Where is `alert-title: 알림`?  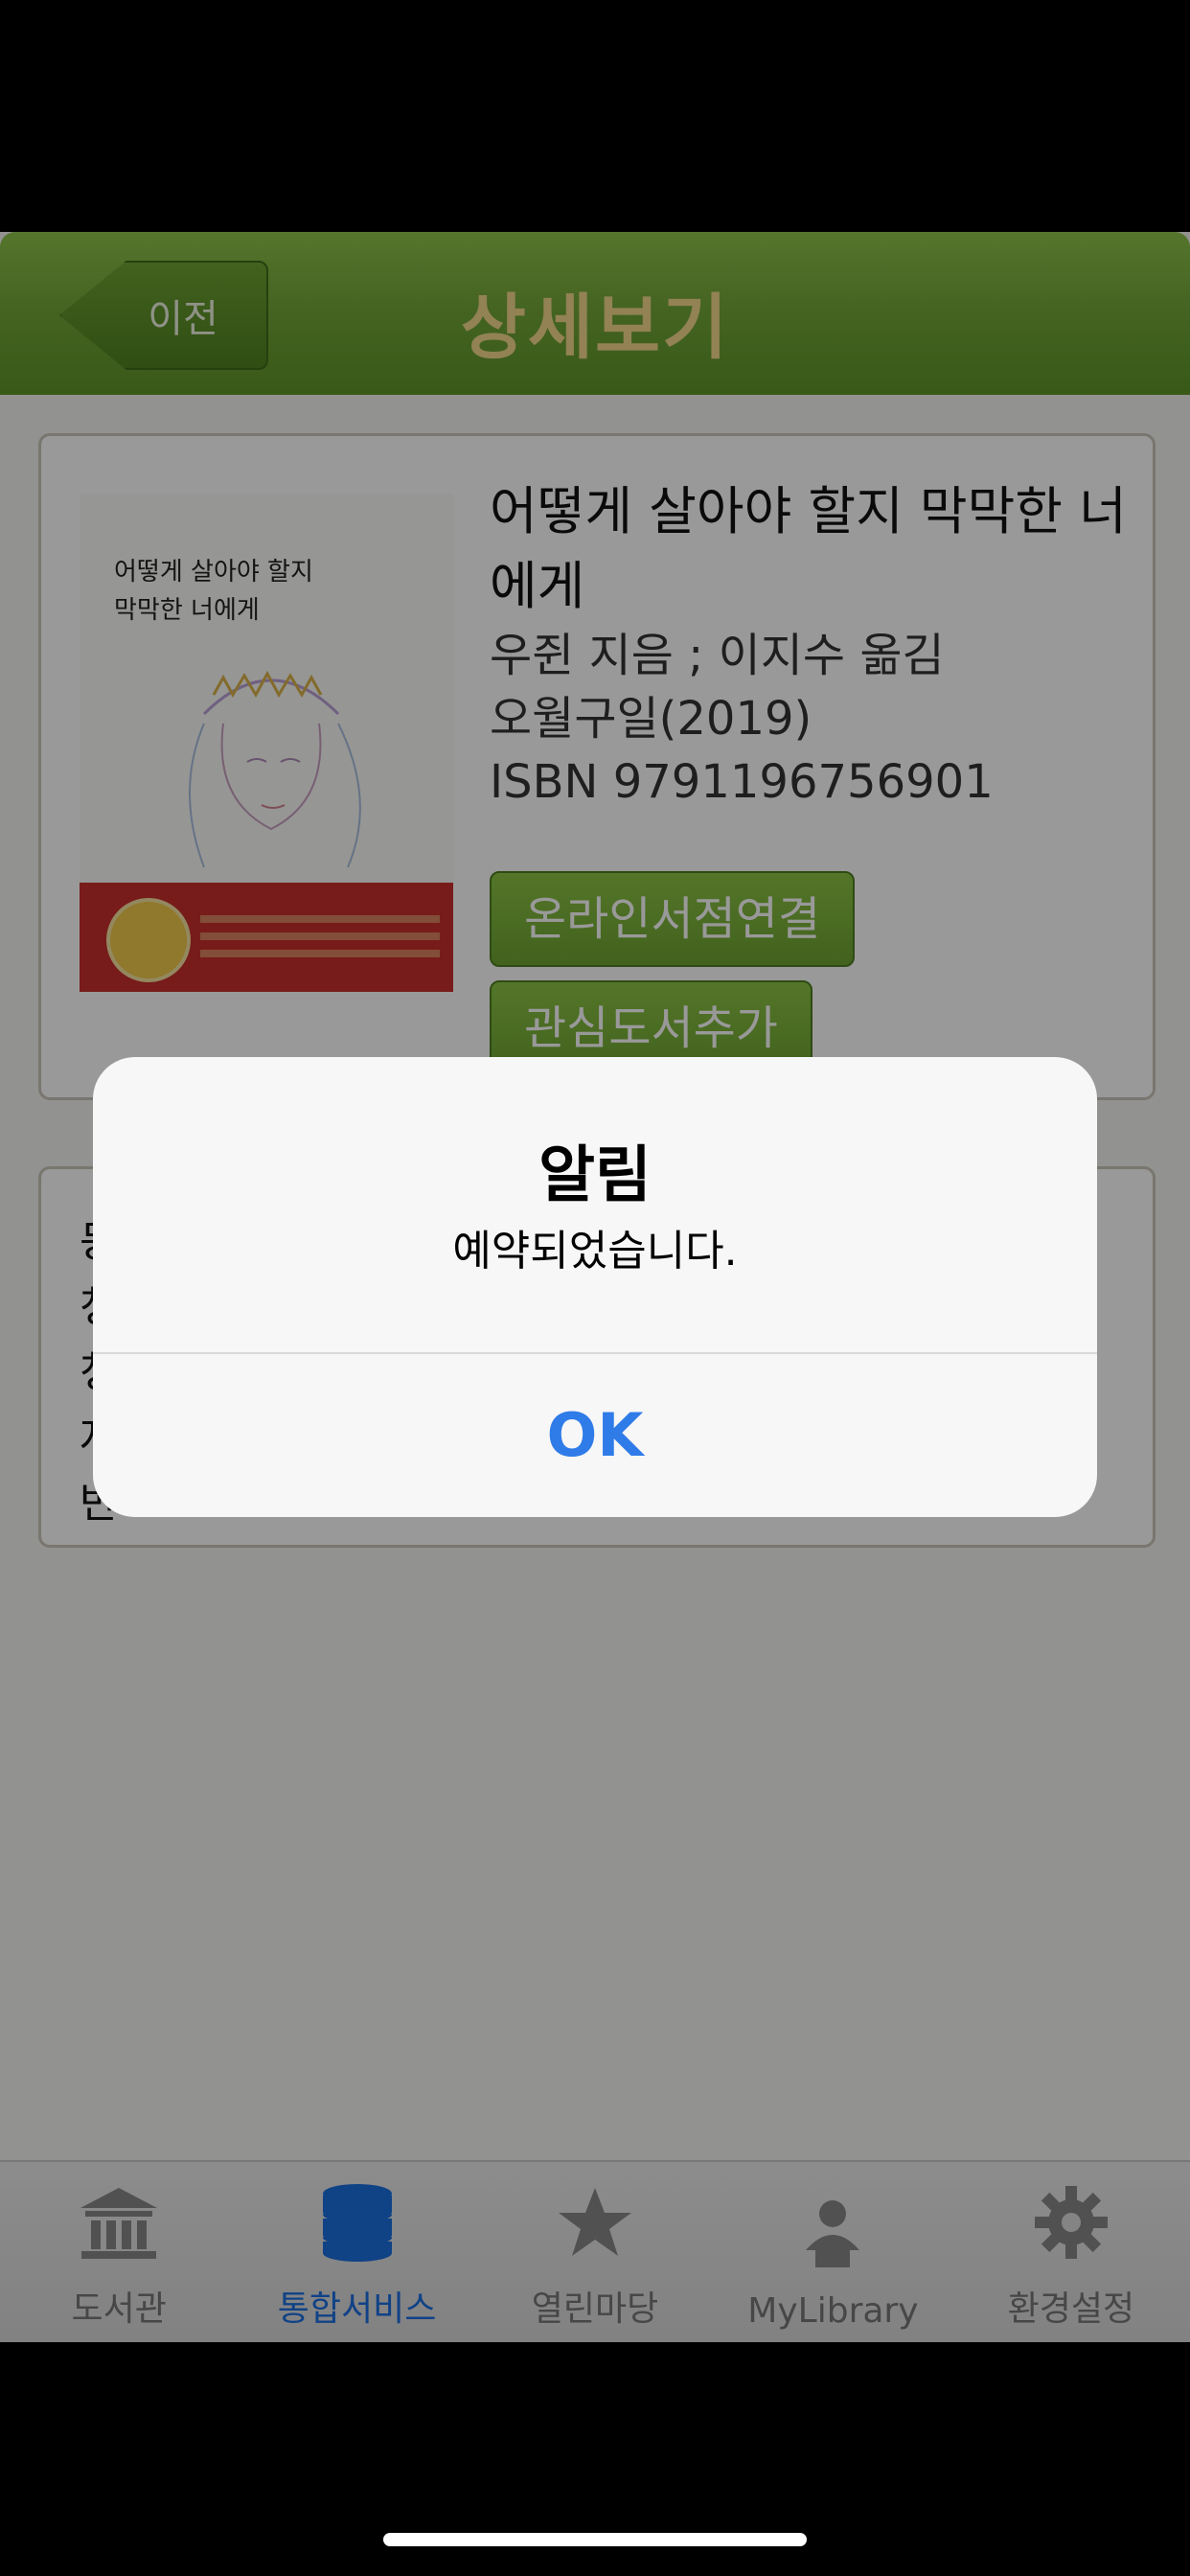 alert-title: 알림 is located at coordinates (595, 1176).